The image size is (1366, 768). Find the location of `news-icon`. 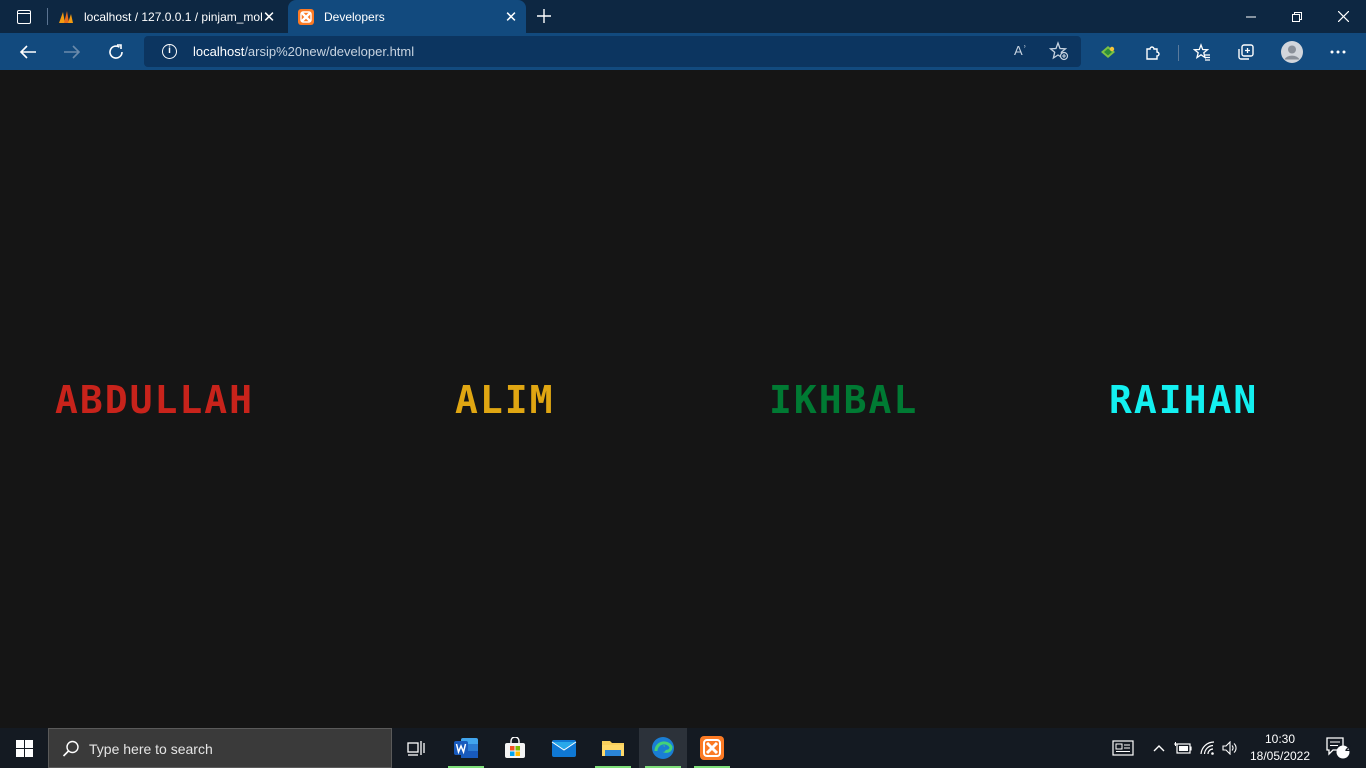

news-icon is located at coordinates (1123, 748).